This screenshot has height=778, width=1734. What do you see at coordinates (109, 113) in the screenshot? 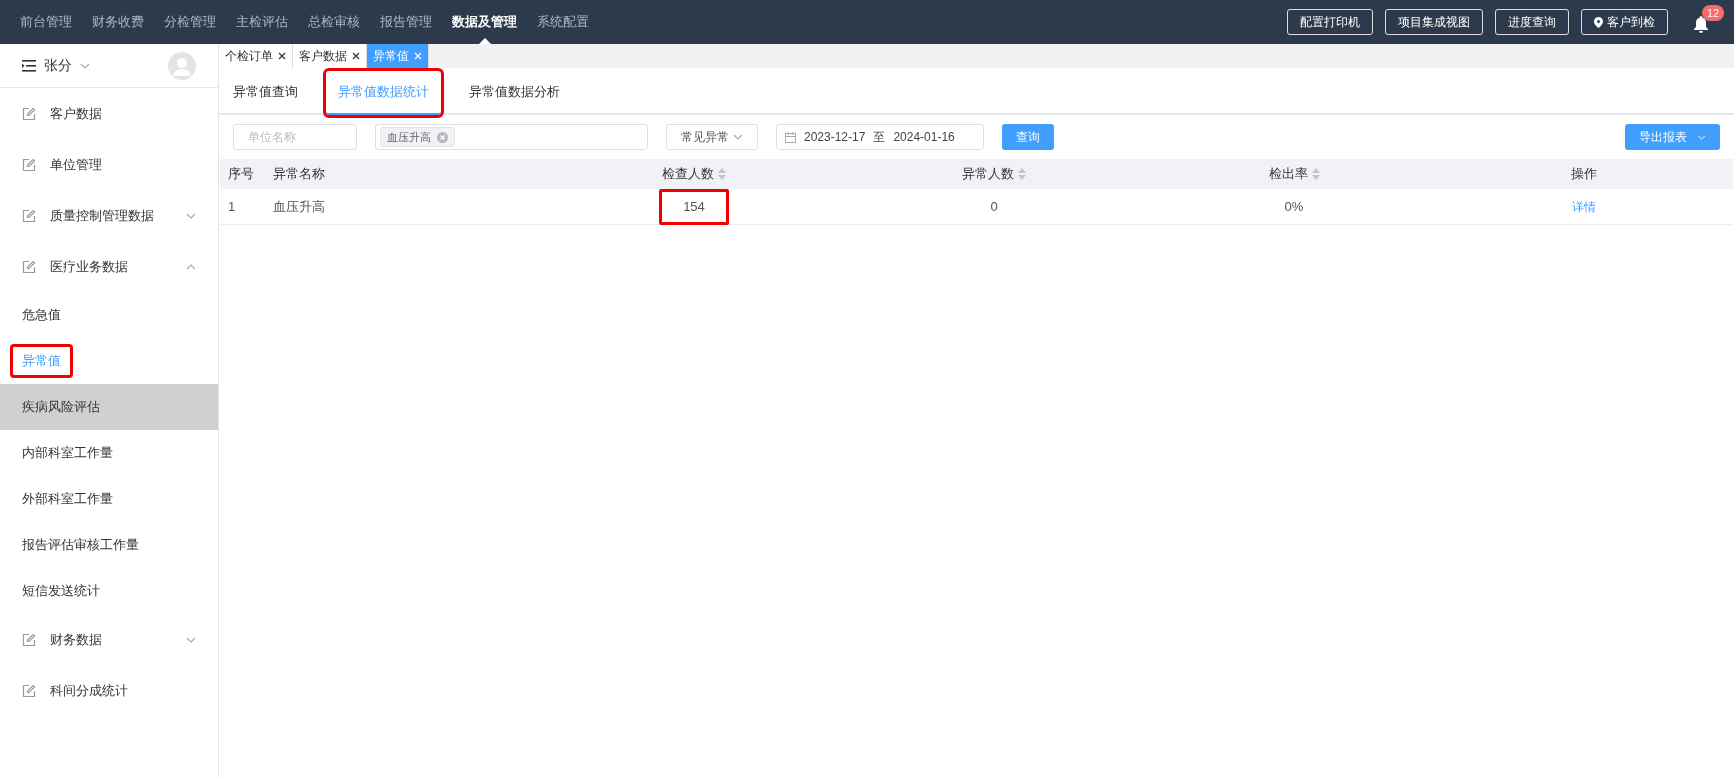
I see `sidebar-item: 客户数据` at bounding box center [109, 113].